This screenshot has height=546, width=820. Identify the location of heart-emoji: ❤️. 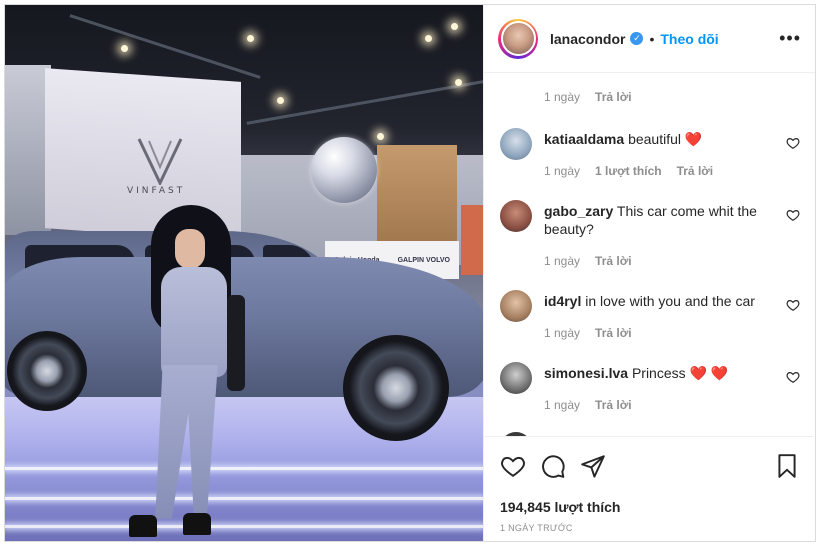
(693, 139).